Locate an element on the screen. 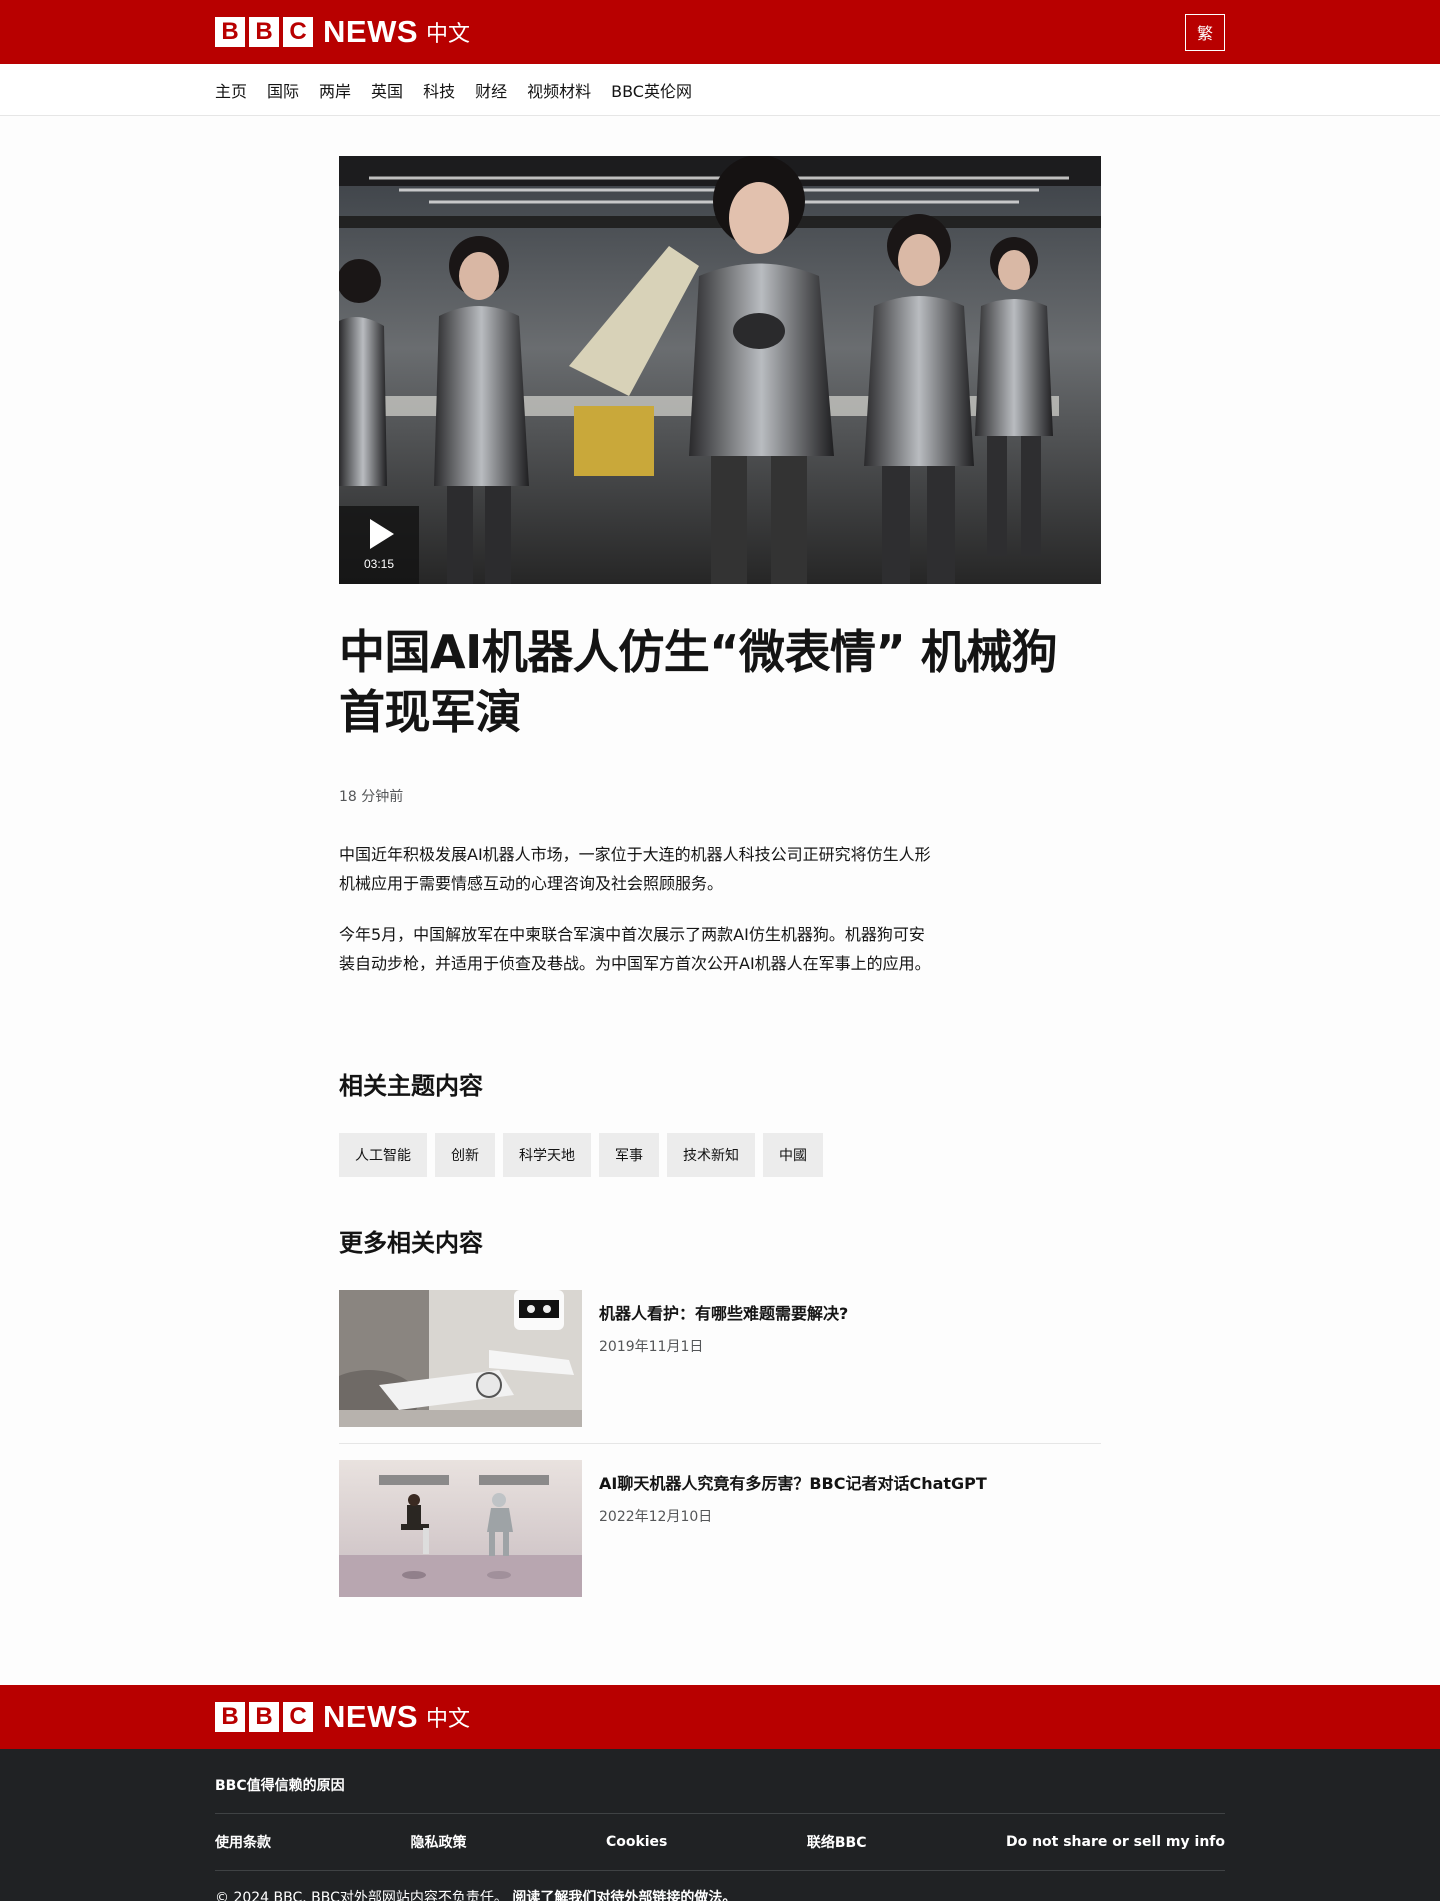 This screenshot has height=1901, width=1440. nav-item-world: 国际 is located at coordinates (283, 90).